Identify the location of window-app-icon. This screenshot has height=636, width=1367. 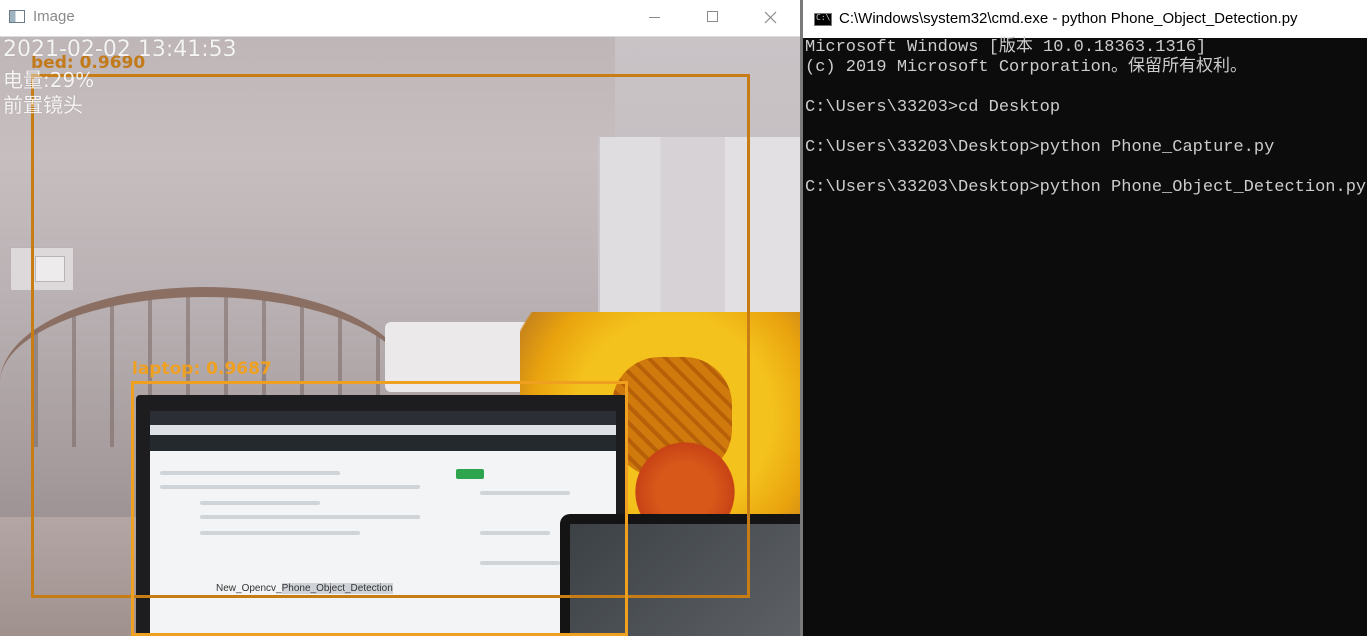
(17, 16).